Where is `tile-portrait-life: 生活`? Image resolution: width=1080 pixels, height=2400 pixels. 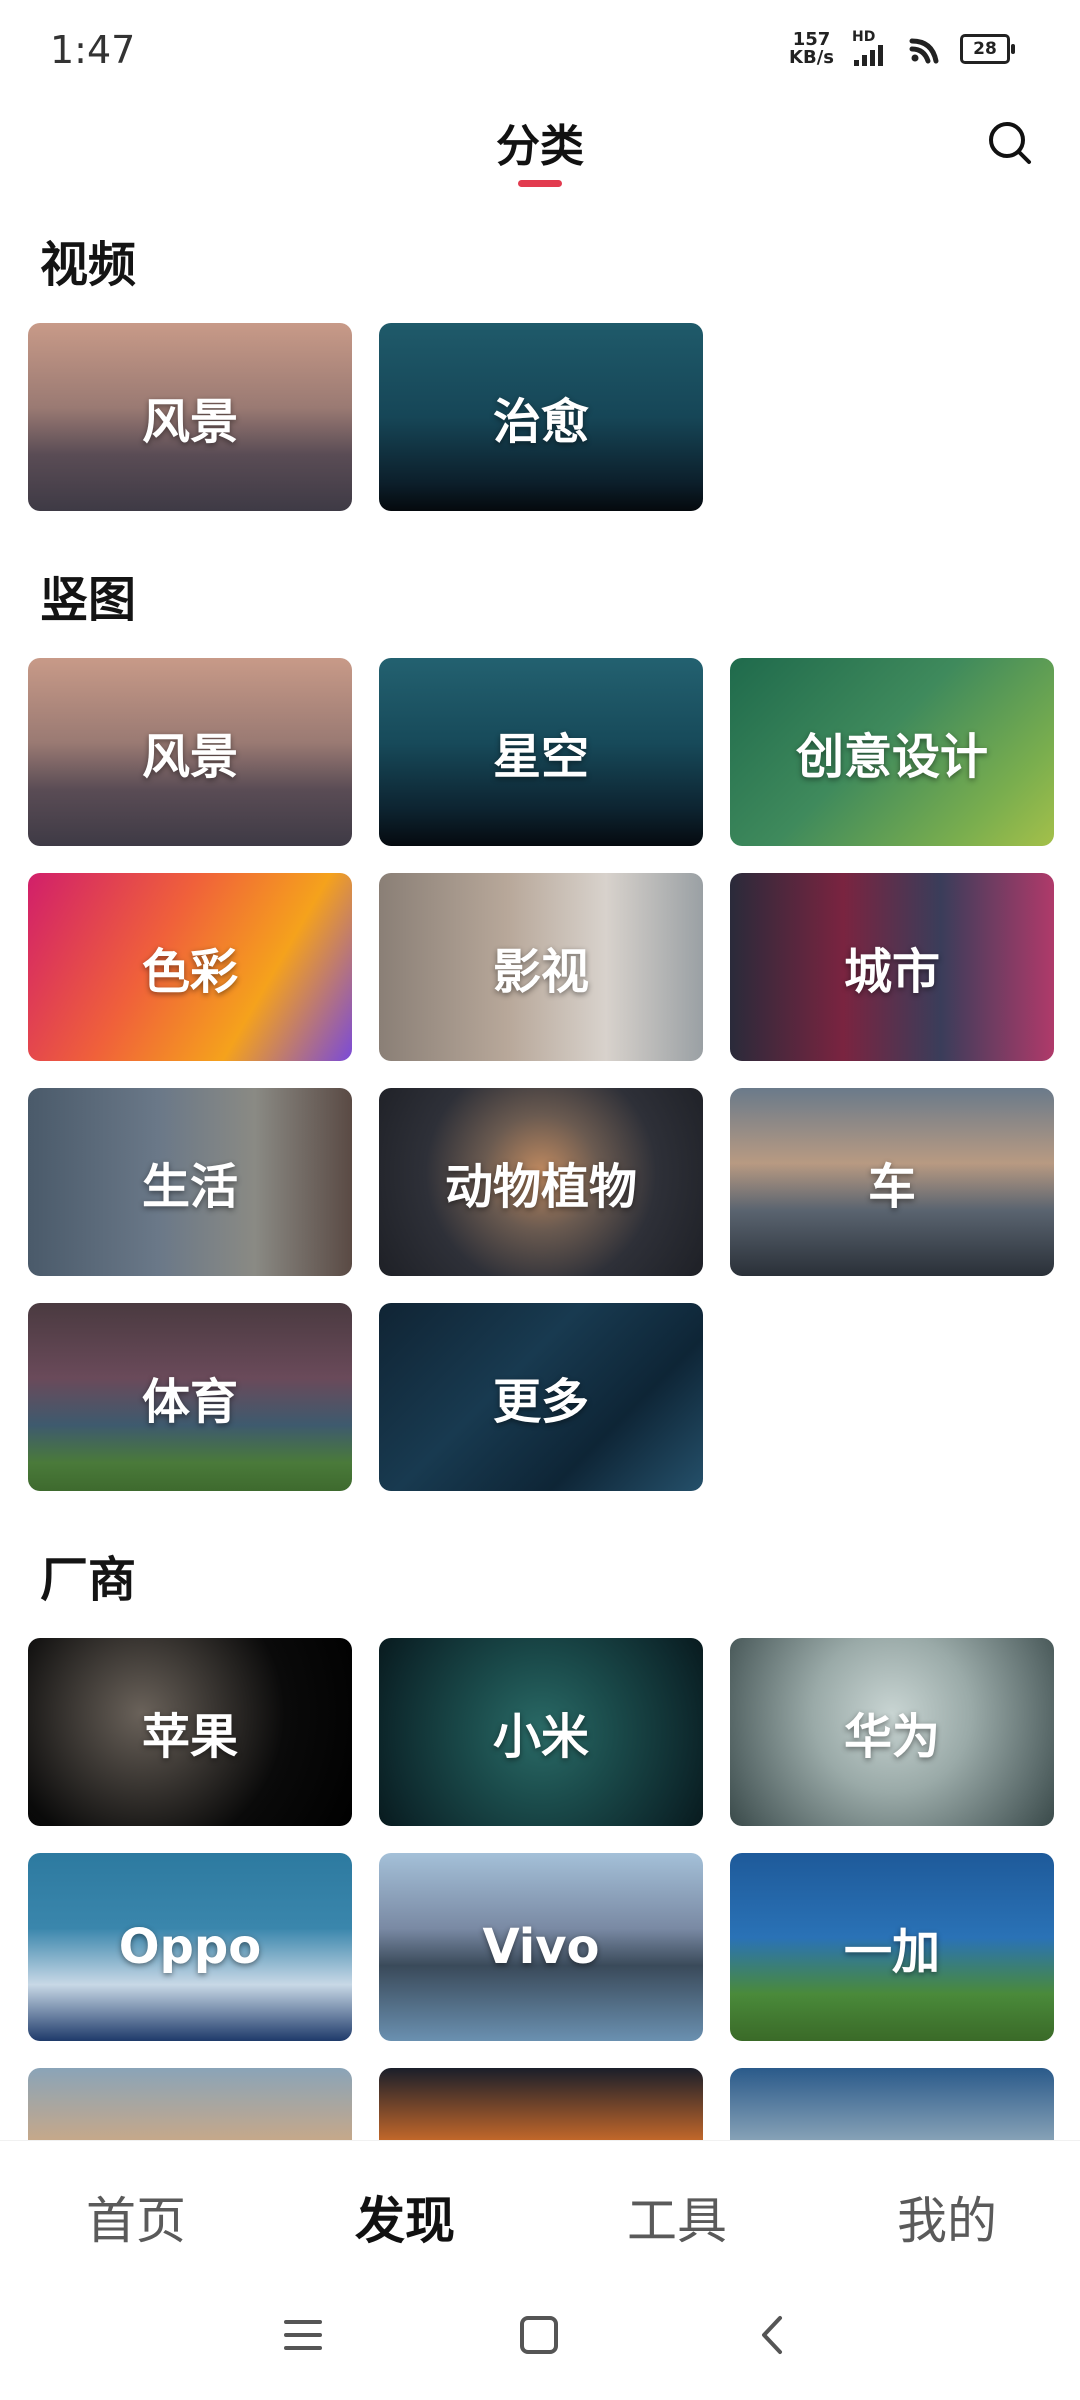 tile-portrait-life: 生活 is located at coordinates (190, 1182).